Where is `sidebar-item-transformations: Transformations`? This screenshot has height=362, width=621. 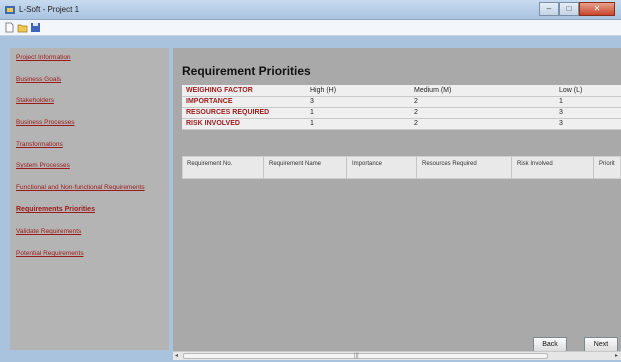
sidebar-item-transformations: Transformations is located at coordinates (39, 144).